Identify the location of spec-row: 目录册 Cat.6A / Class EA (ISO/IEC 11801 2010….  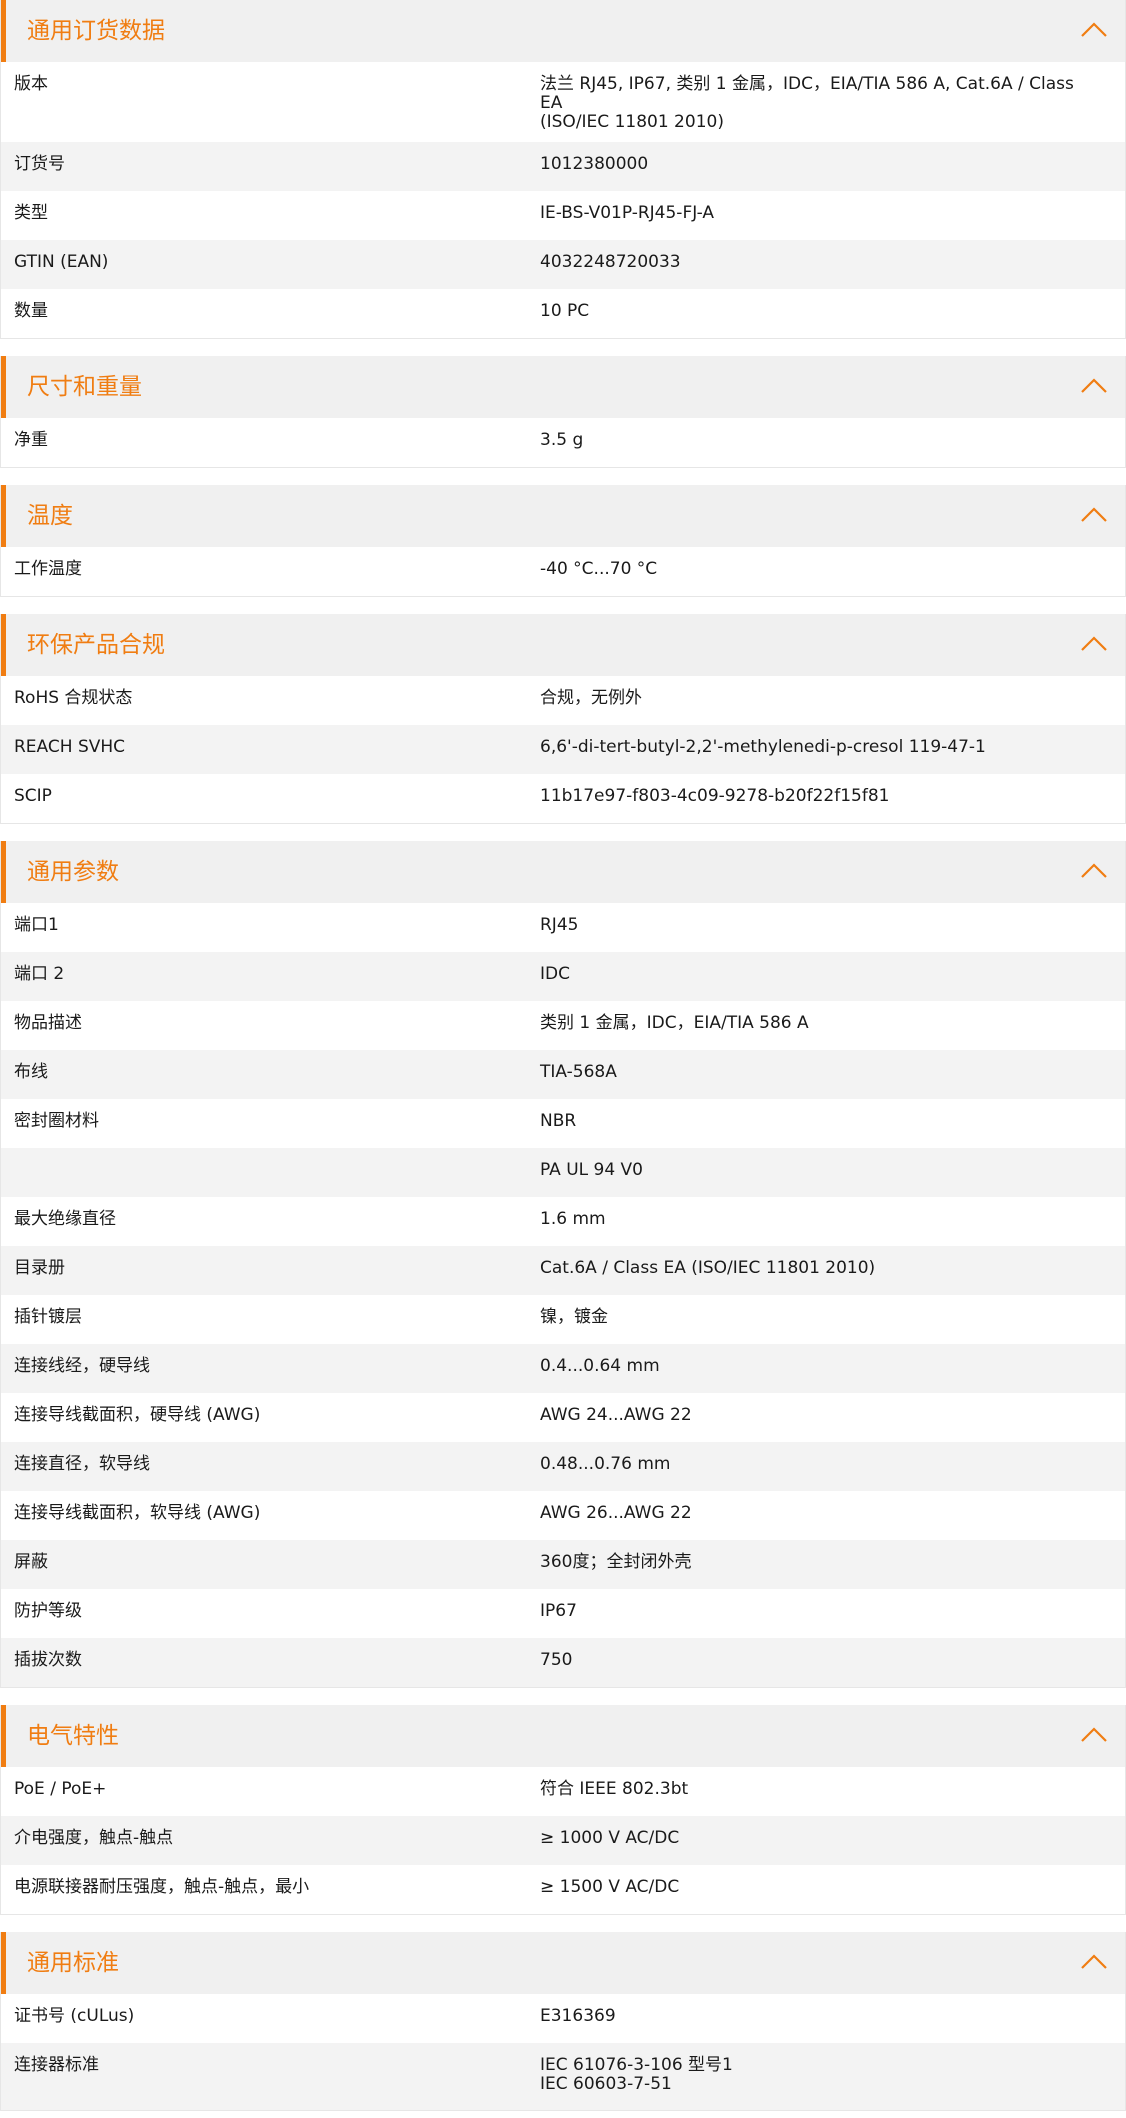
(563, 1270).